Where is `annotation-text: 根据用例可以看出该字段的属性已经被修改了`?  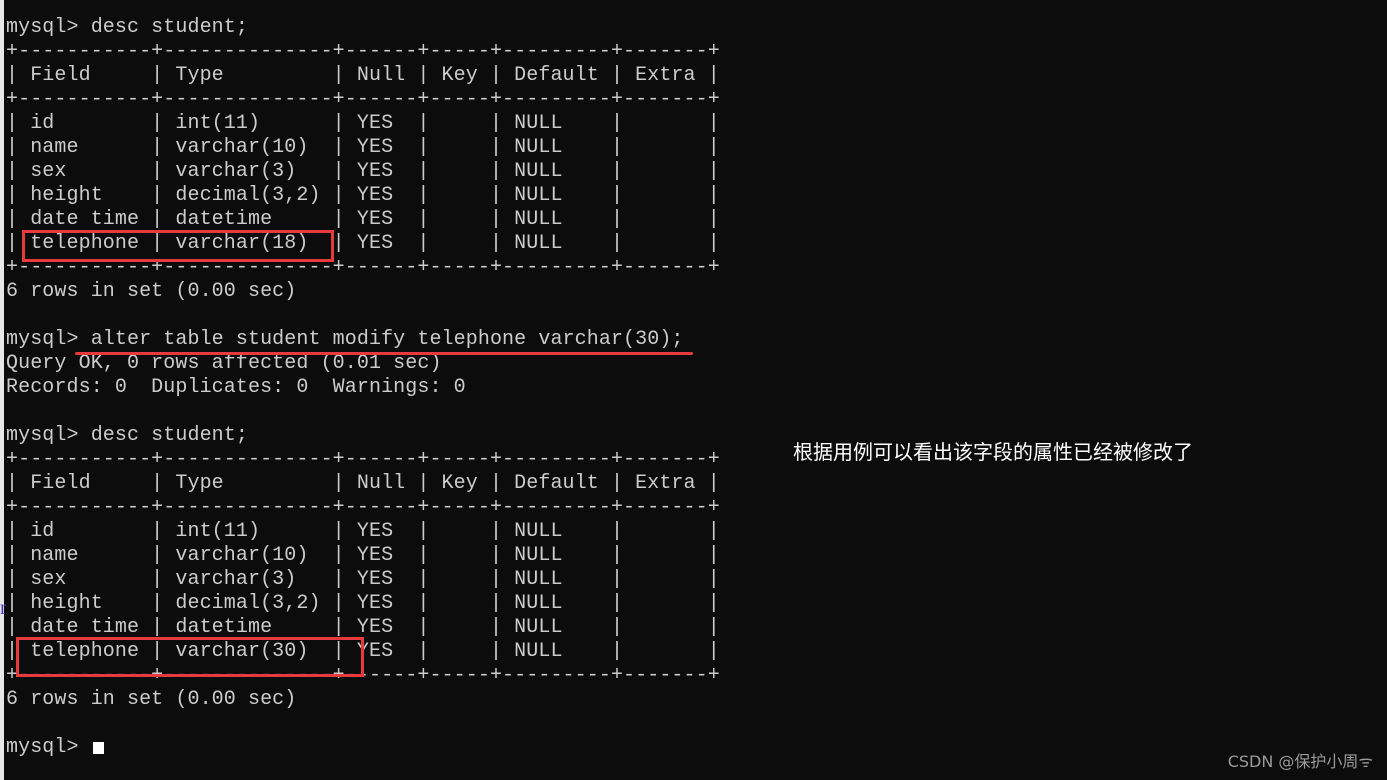
annotation-text: 根据用例可以看出该字段的属性已经被修改了 is located at coordinates (993, 452).